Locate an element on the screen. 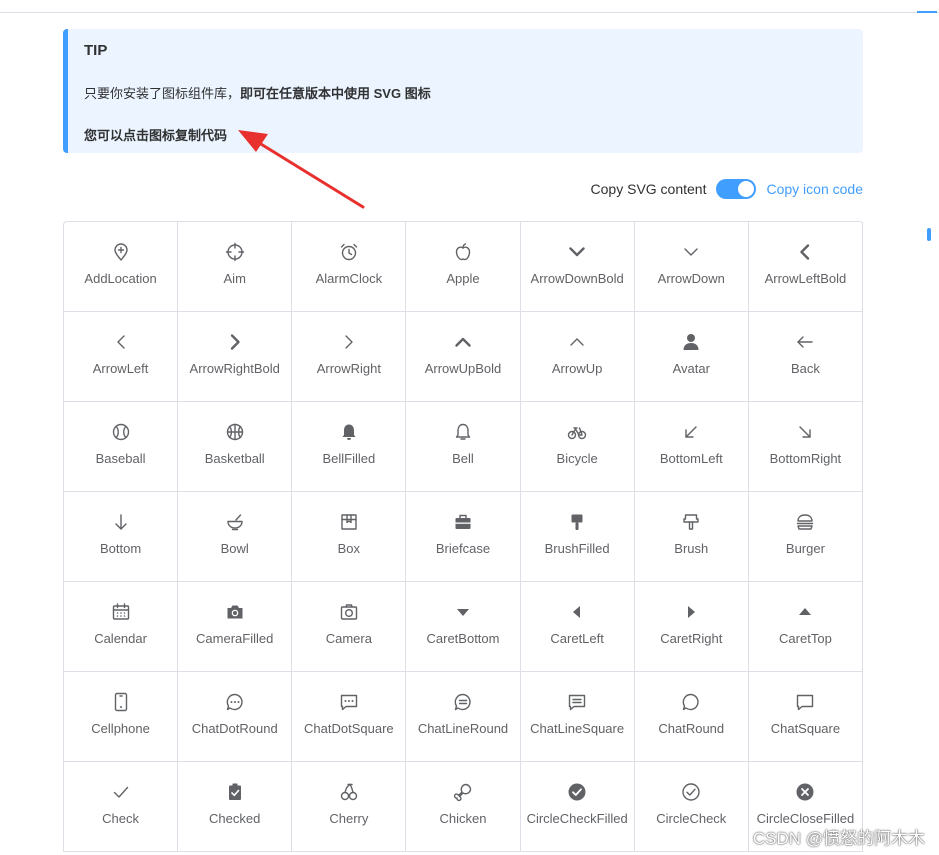 This screenshot has height=855, width=939. icon-label: ArrowRightBold is located at coordinates (234, 368).